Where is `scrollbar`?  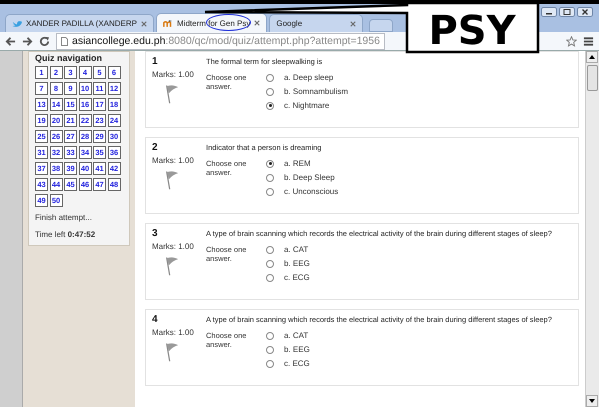
scrollbar is located at coordinates (592, 229).